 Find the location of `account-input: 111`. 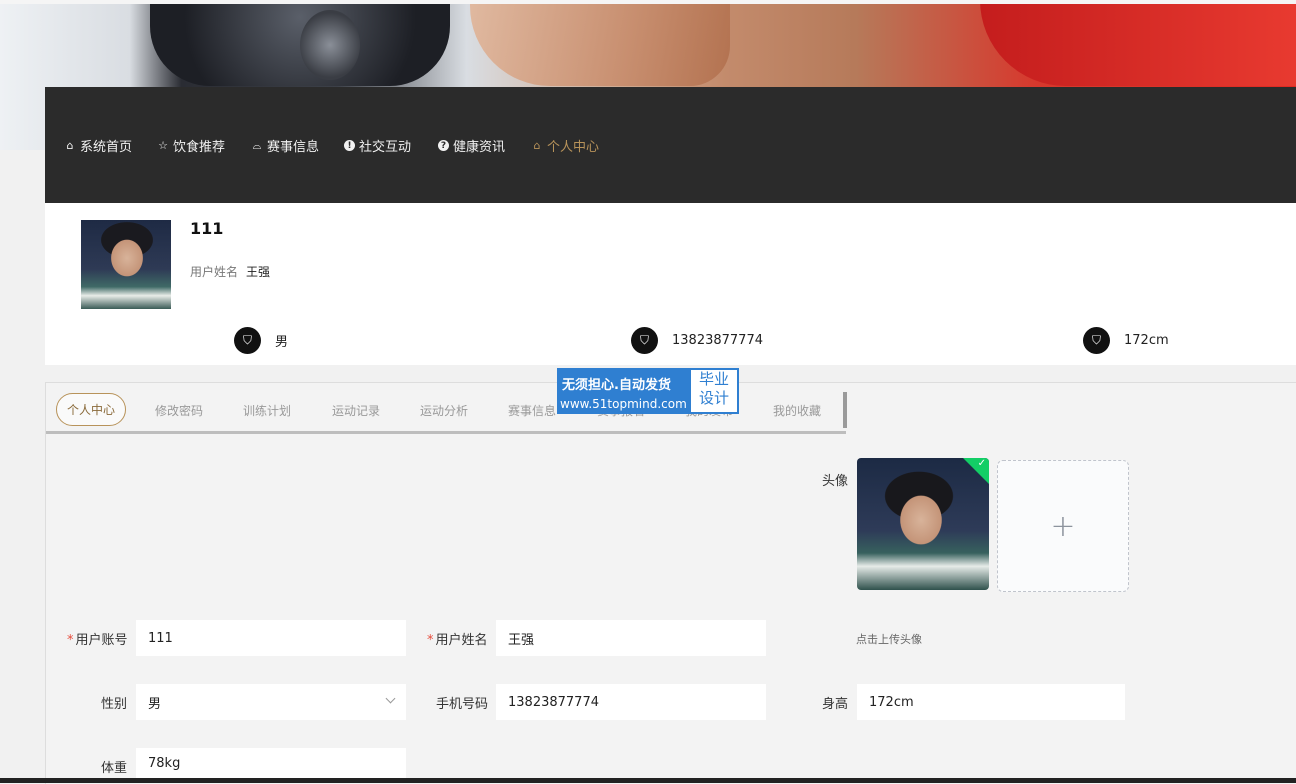

account-input: 111 is located at coordinates (271, 638).